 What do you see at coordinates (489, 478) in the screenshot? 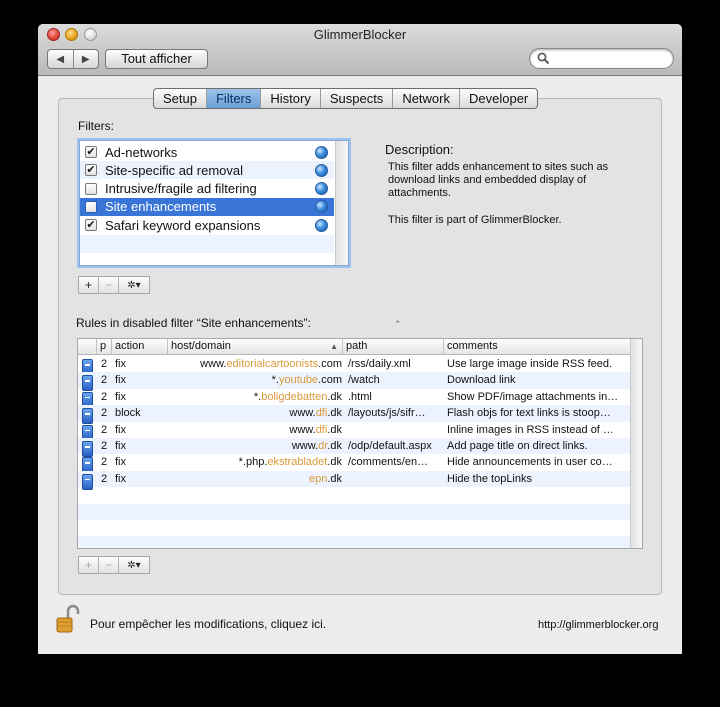
I see `rule-comment: Hide the topLinks` at bounding box center [489, 478].